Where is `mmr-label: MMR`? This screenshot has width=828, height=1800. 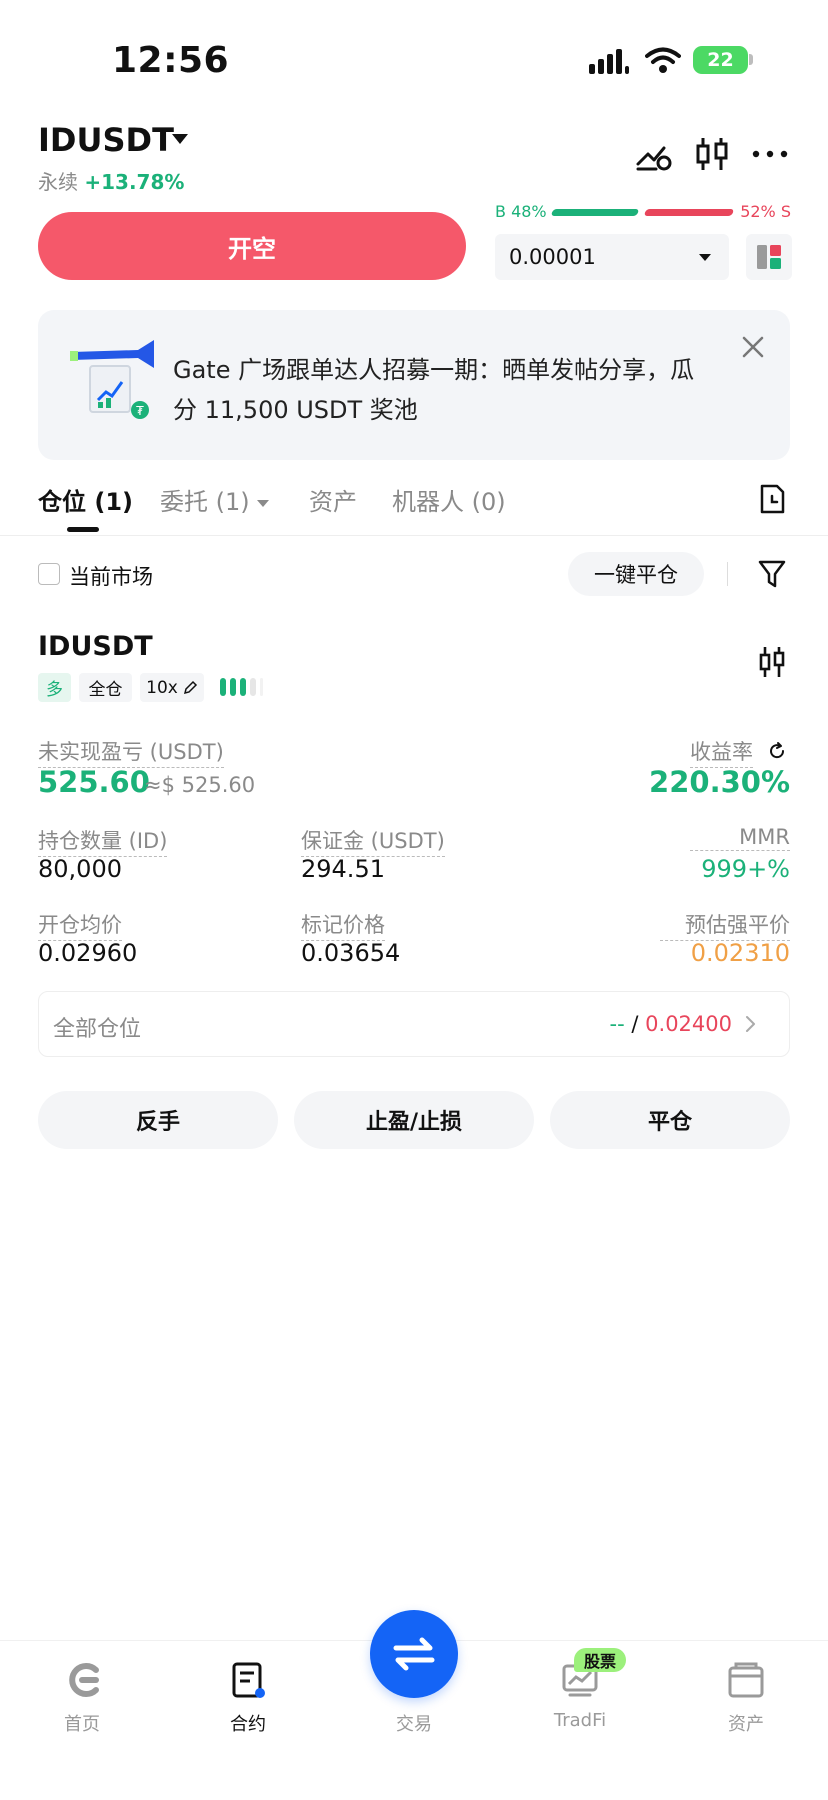 mmr-label: MMR is located at coordinates (740, 838).